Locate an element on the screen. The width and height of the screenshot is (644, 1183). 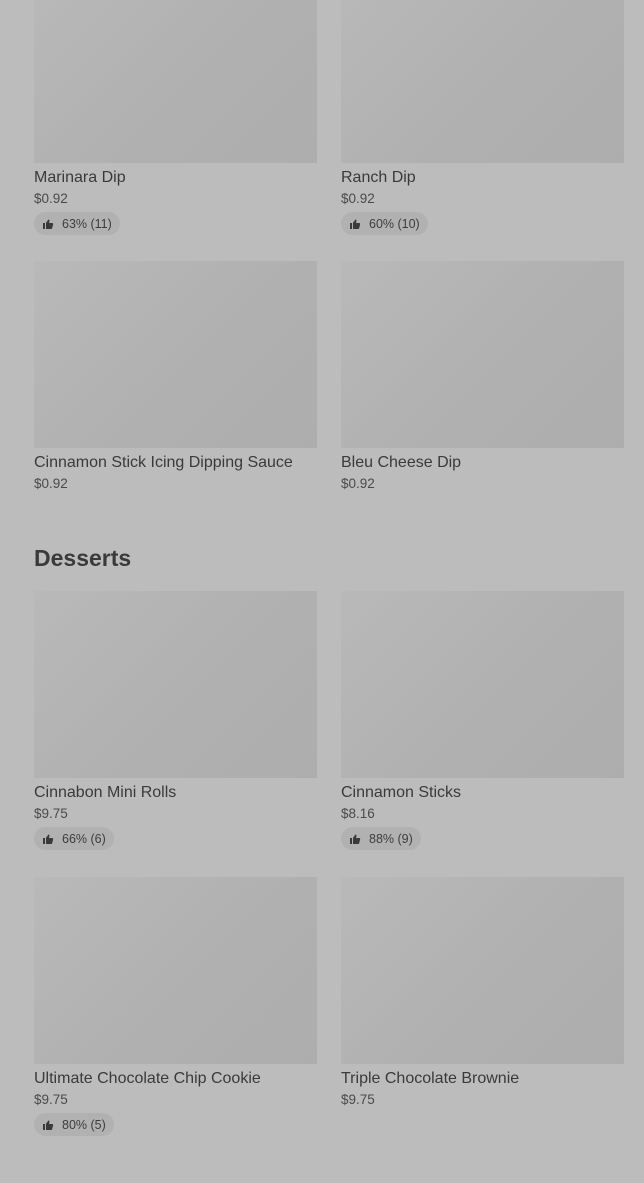
menu-item-card: Ranch Dip $0.92 60% (10) is located at coordinates (482, 117).